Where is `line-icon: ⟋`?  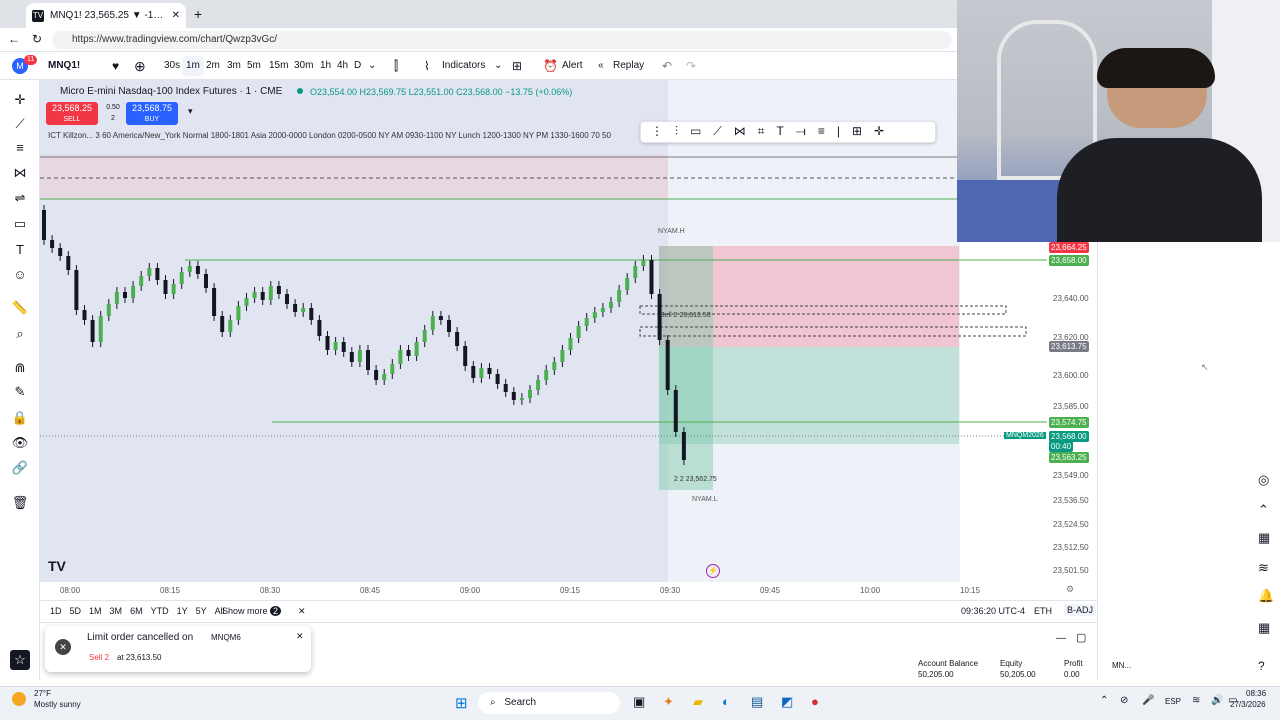 line-icon: ⟋ is located at coordinates (717, 132).